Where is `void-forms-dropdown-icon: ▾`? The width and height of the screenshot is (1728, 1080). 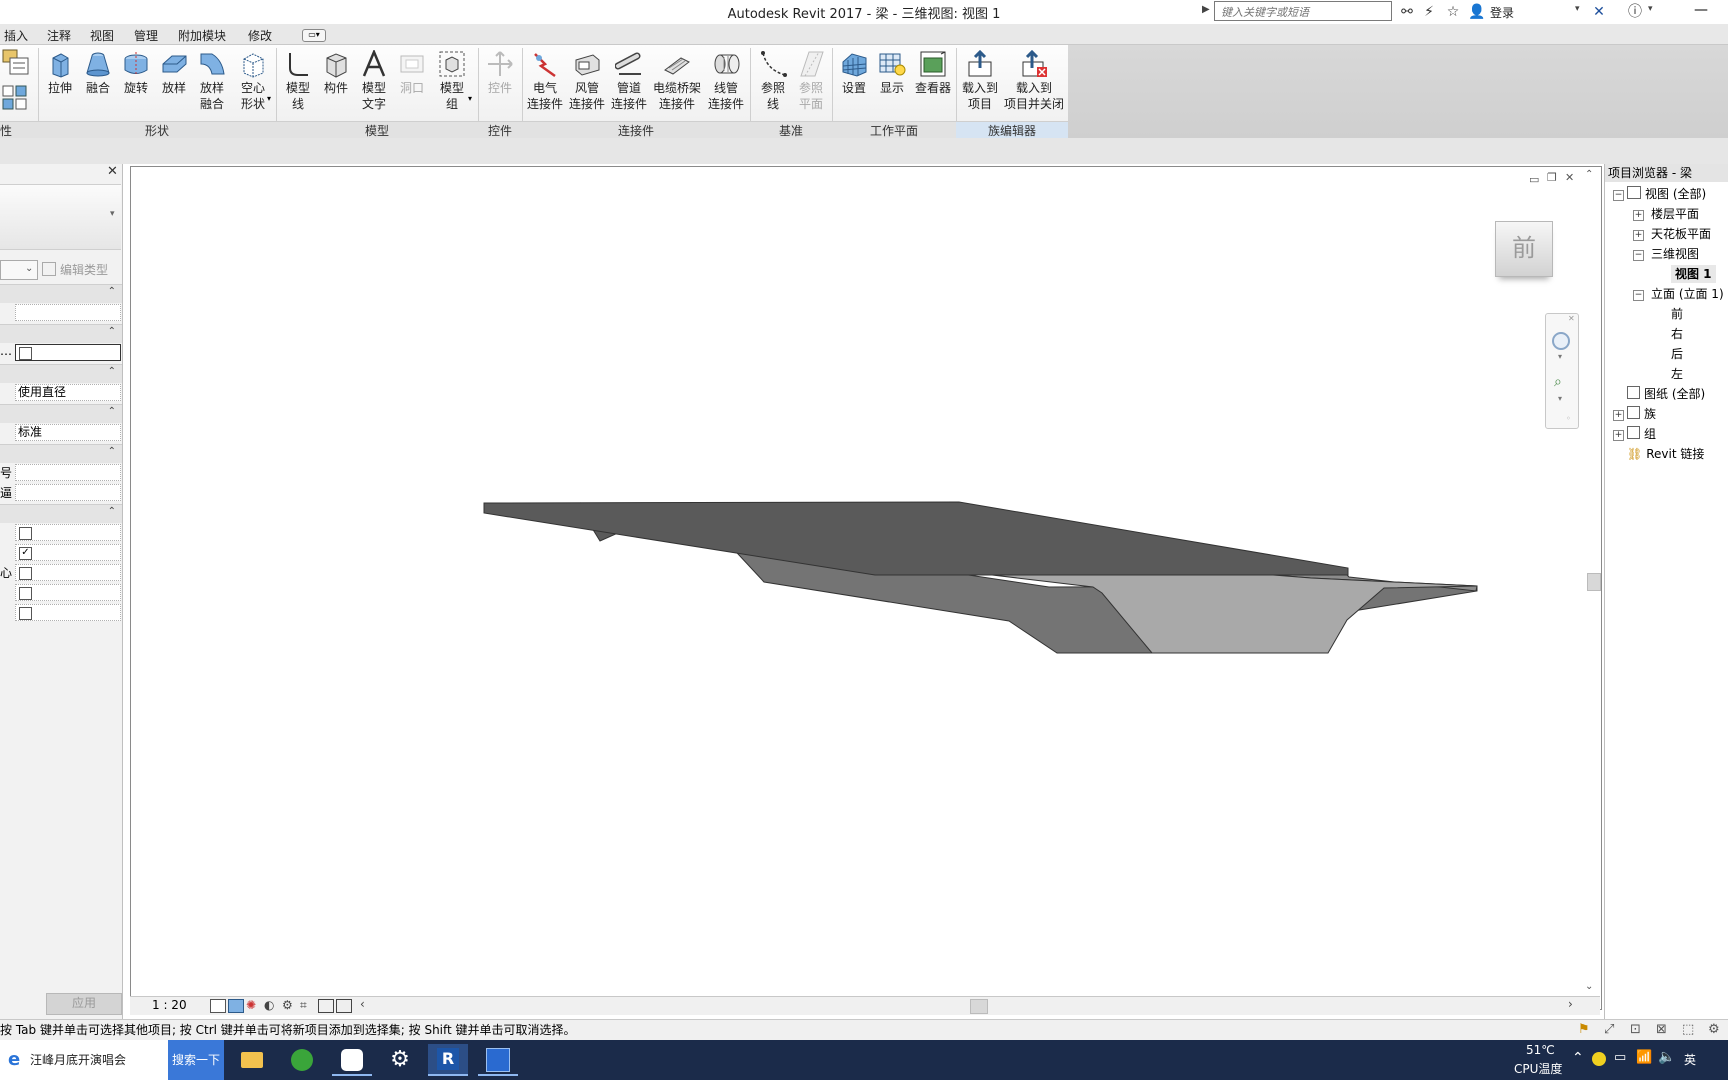 void-forms-dropdown-icon: ▾ is located at coordinates (269, 98).